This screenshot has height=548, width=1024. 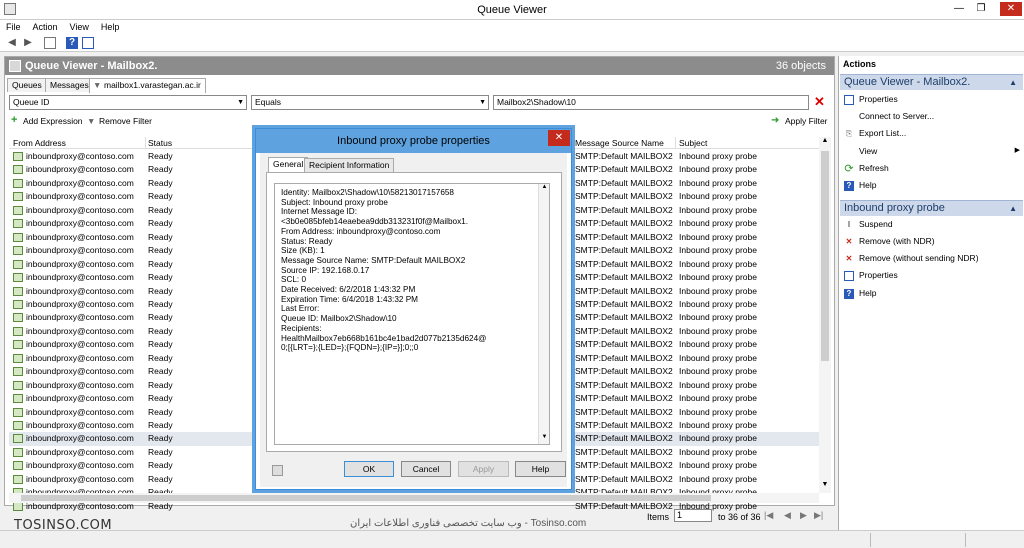 What do you see at coordinates (876, 224) in the screenshot?
I see `action-suspend: Suspend` at bounding box center [876, 224].